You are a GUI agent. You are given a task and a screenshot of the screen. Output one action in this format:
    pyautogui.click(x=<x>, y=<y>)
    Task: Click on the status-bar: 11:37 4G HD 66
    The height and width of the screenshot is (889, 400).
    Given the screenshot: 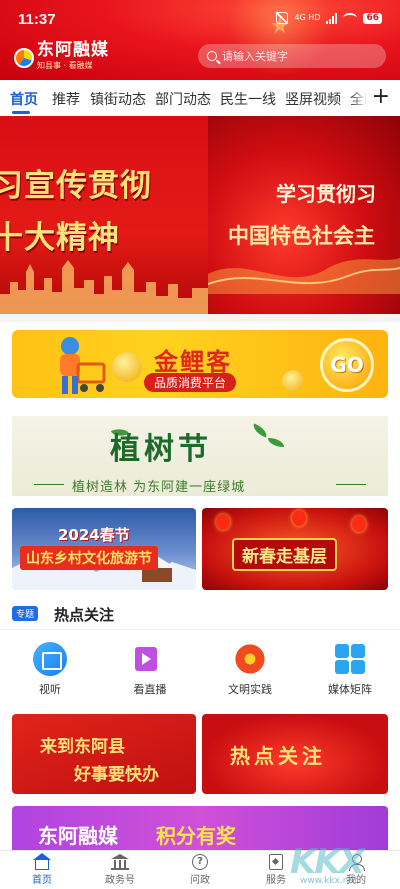 What is the action you would take?
    pyautogui.click(x=200, y=19)
    